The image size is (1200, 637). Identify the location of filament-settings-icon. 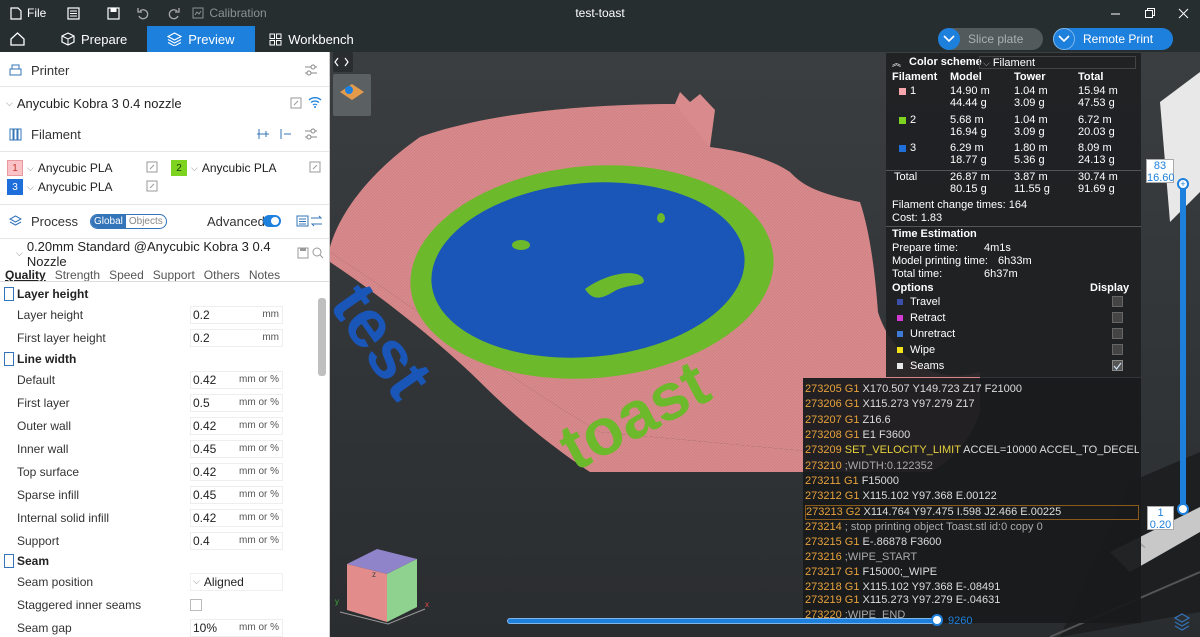
(311, 134).